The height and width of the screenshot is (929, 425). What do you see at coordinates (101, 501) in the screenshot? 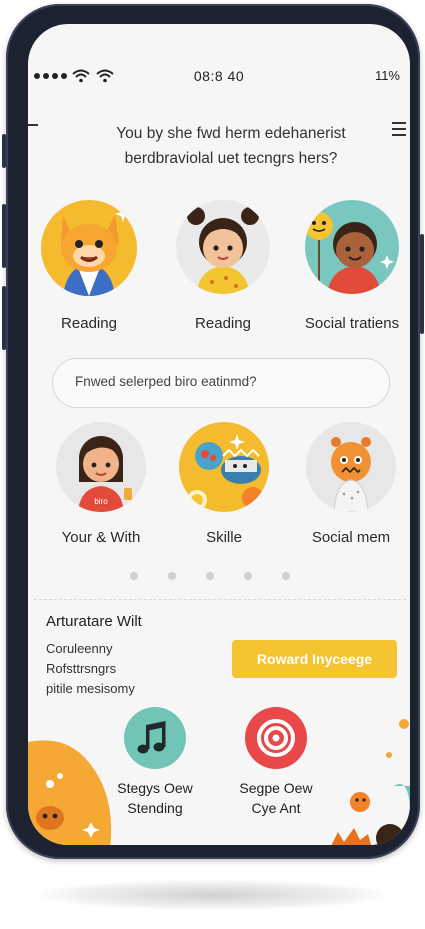
I see `shirt-text: biro` at bounding box center [101, 501].